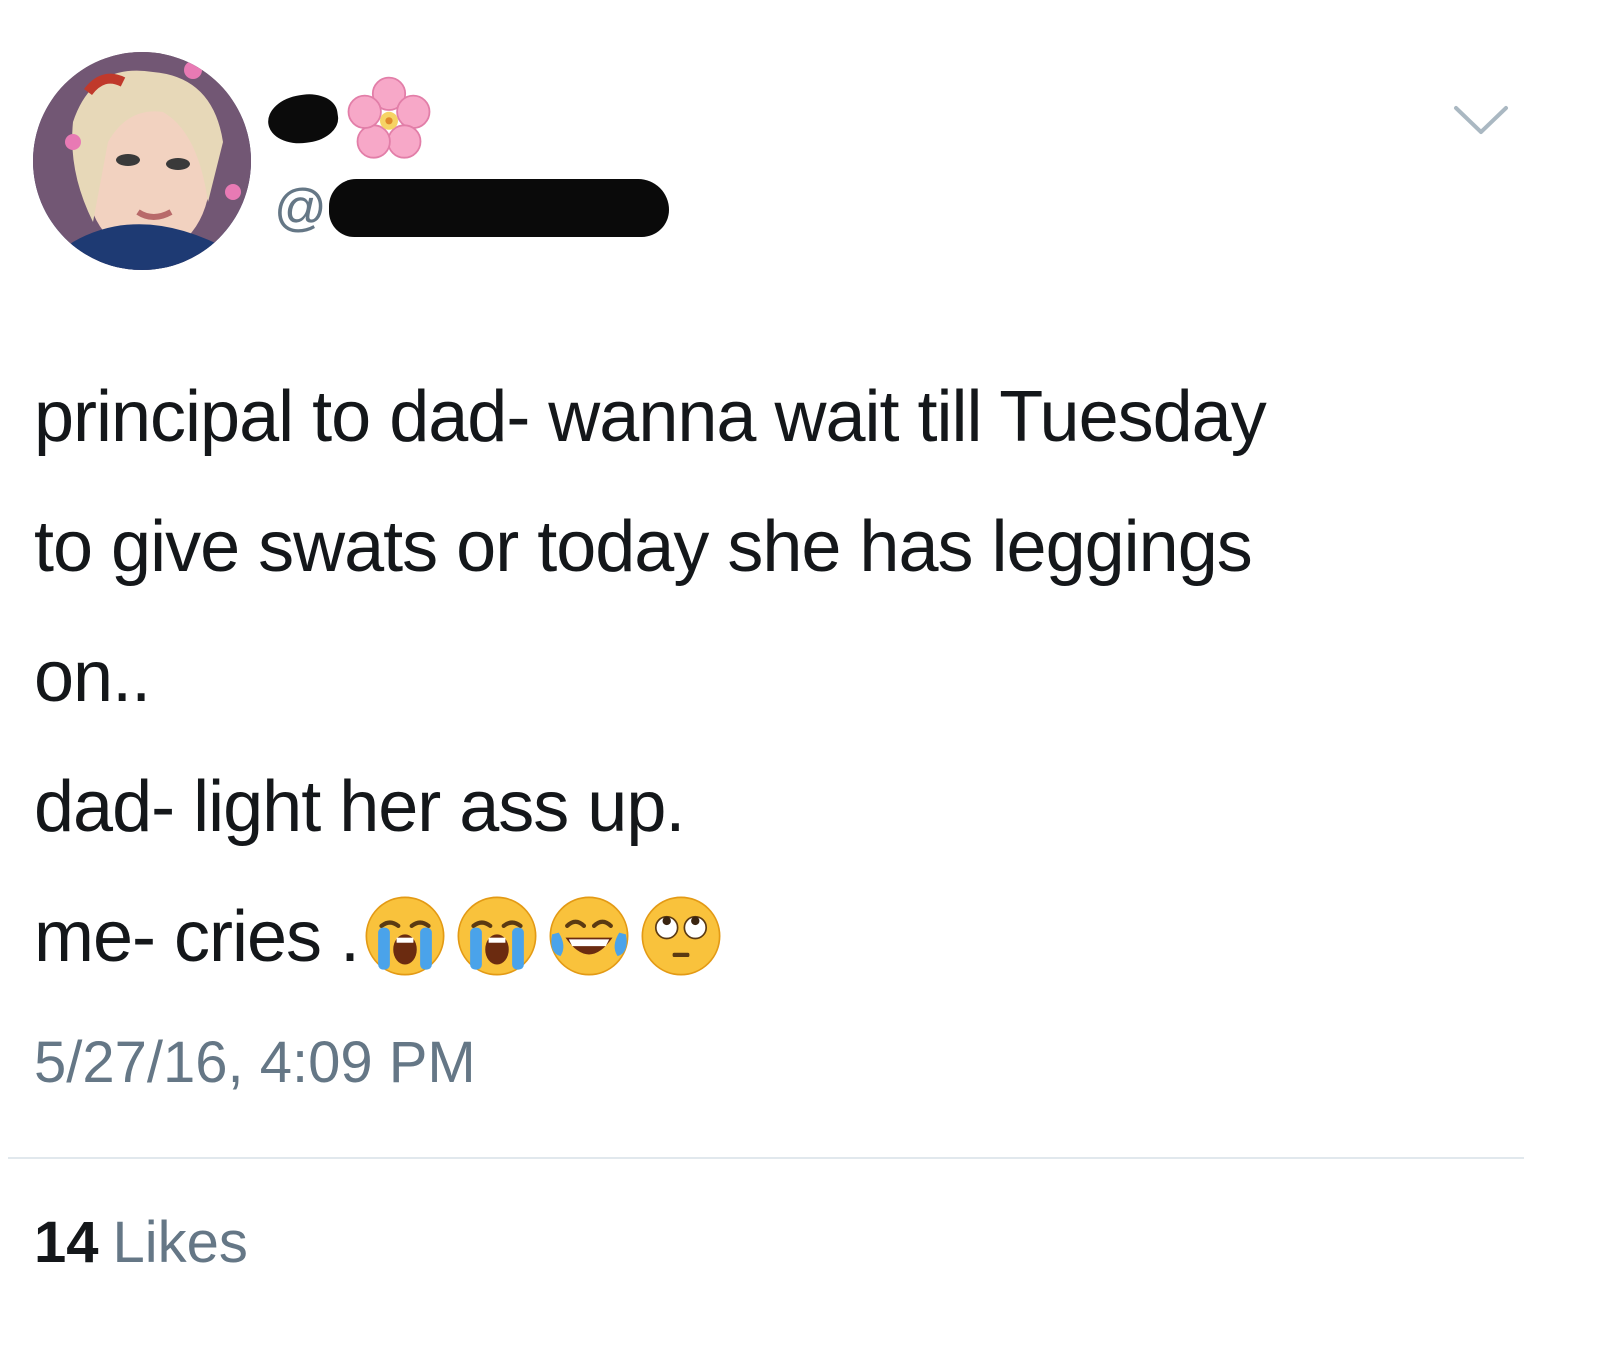 This screenshot has width=1622, height=1368. What do you see at coordinates (766, 1158) in the screenshot?
I see `divider` at bounding box center [766, 1158].